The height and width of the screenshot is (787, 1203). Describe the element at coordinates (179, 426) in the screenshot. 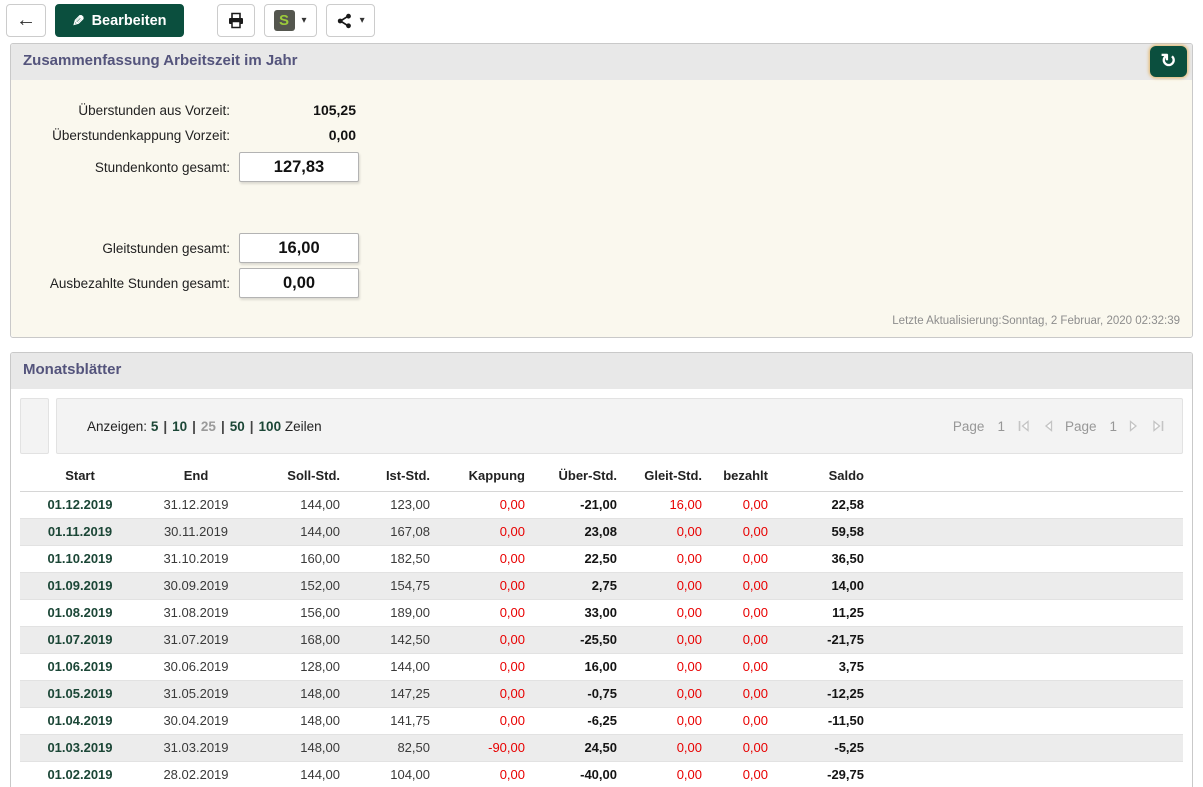

I see `page-size-option-10: 10` at that location.